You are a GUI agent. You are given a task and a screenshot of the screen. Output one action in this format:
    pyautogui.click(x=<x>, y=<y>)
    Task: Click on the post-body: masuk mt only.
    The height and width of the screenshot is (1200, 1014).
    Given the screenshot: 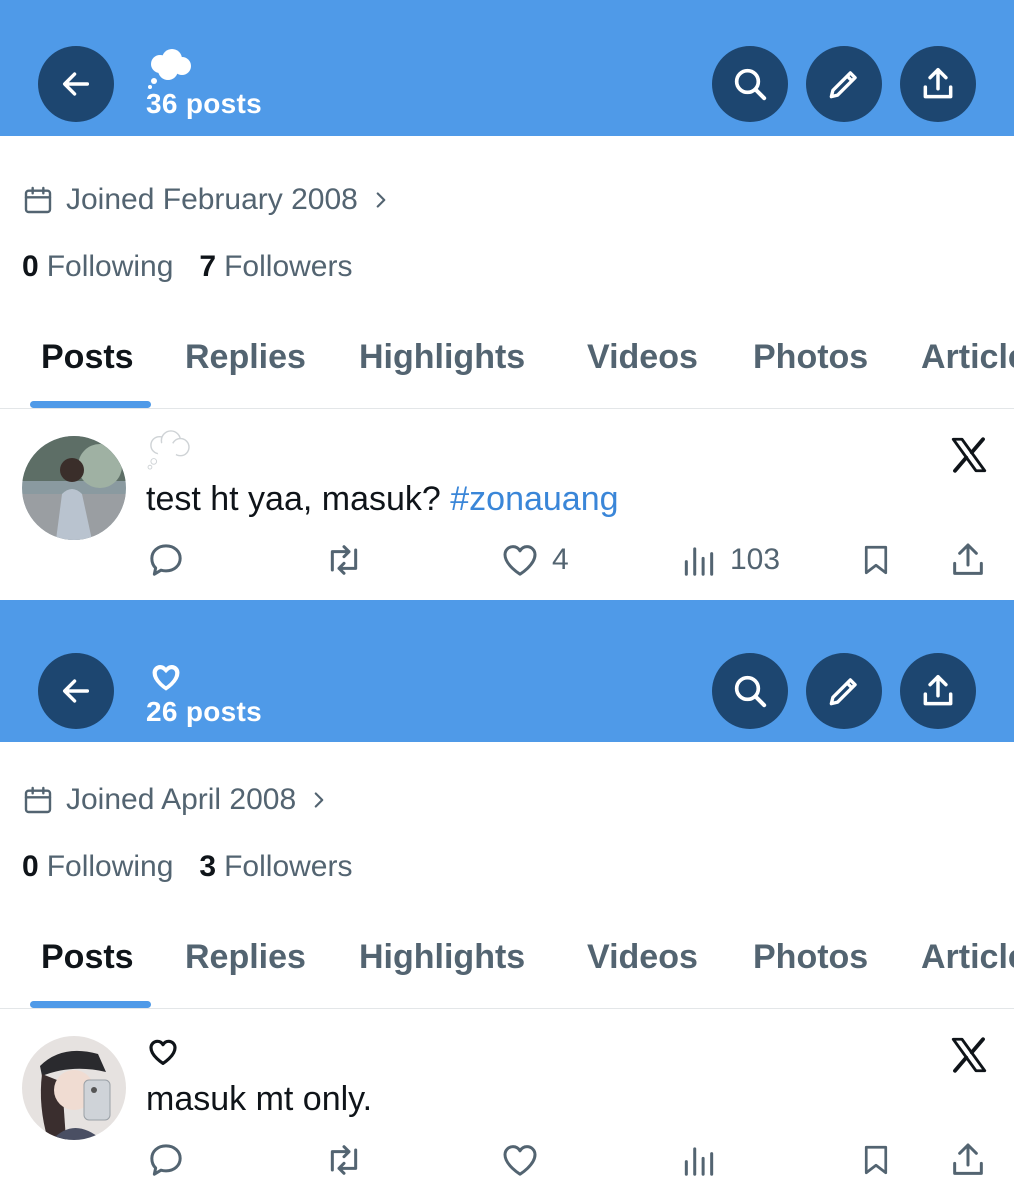 What is the action you would take?
    pyautogui.click(x=259, y=1099)
    